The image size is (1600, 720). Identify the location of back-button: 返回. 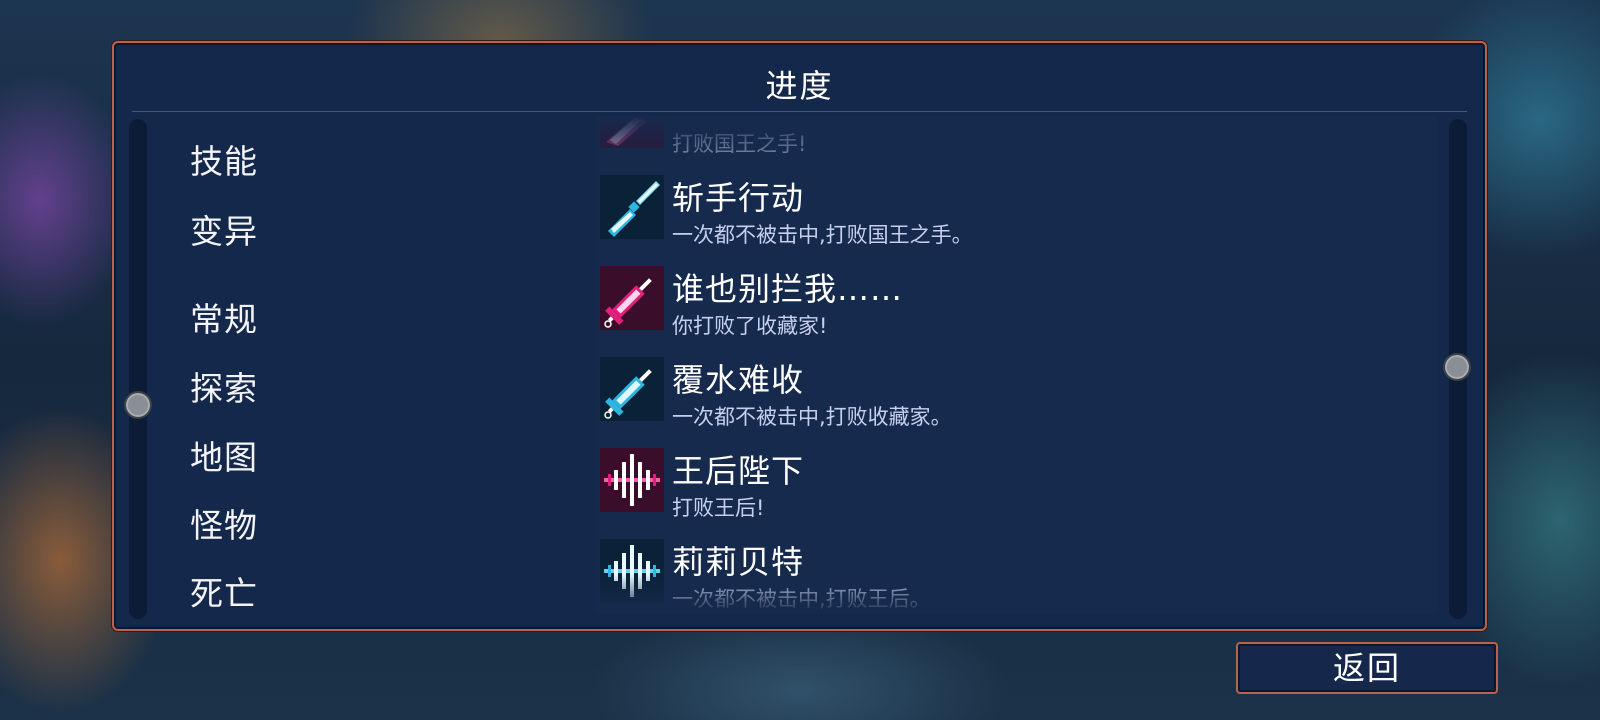
(1367, 668).